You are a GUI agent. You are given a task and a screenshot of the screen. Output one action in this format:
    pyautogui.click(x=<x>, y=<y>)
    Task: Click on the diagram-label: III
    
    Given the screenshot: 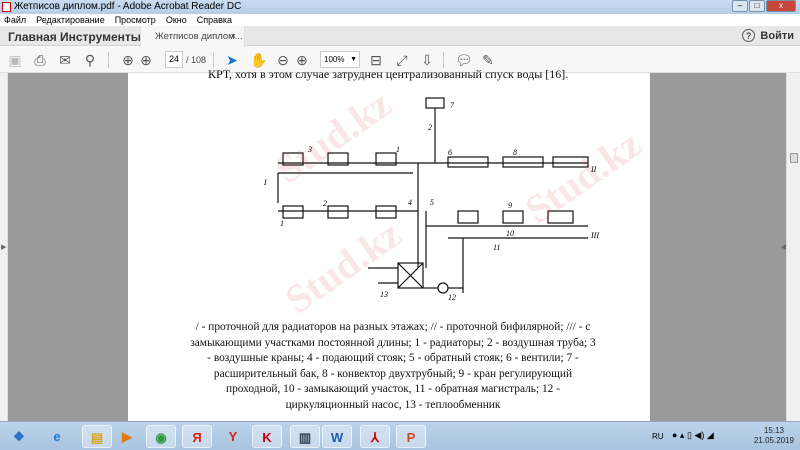 What is the action you would take?
    pyautogui.click(x=595, y=235)
    